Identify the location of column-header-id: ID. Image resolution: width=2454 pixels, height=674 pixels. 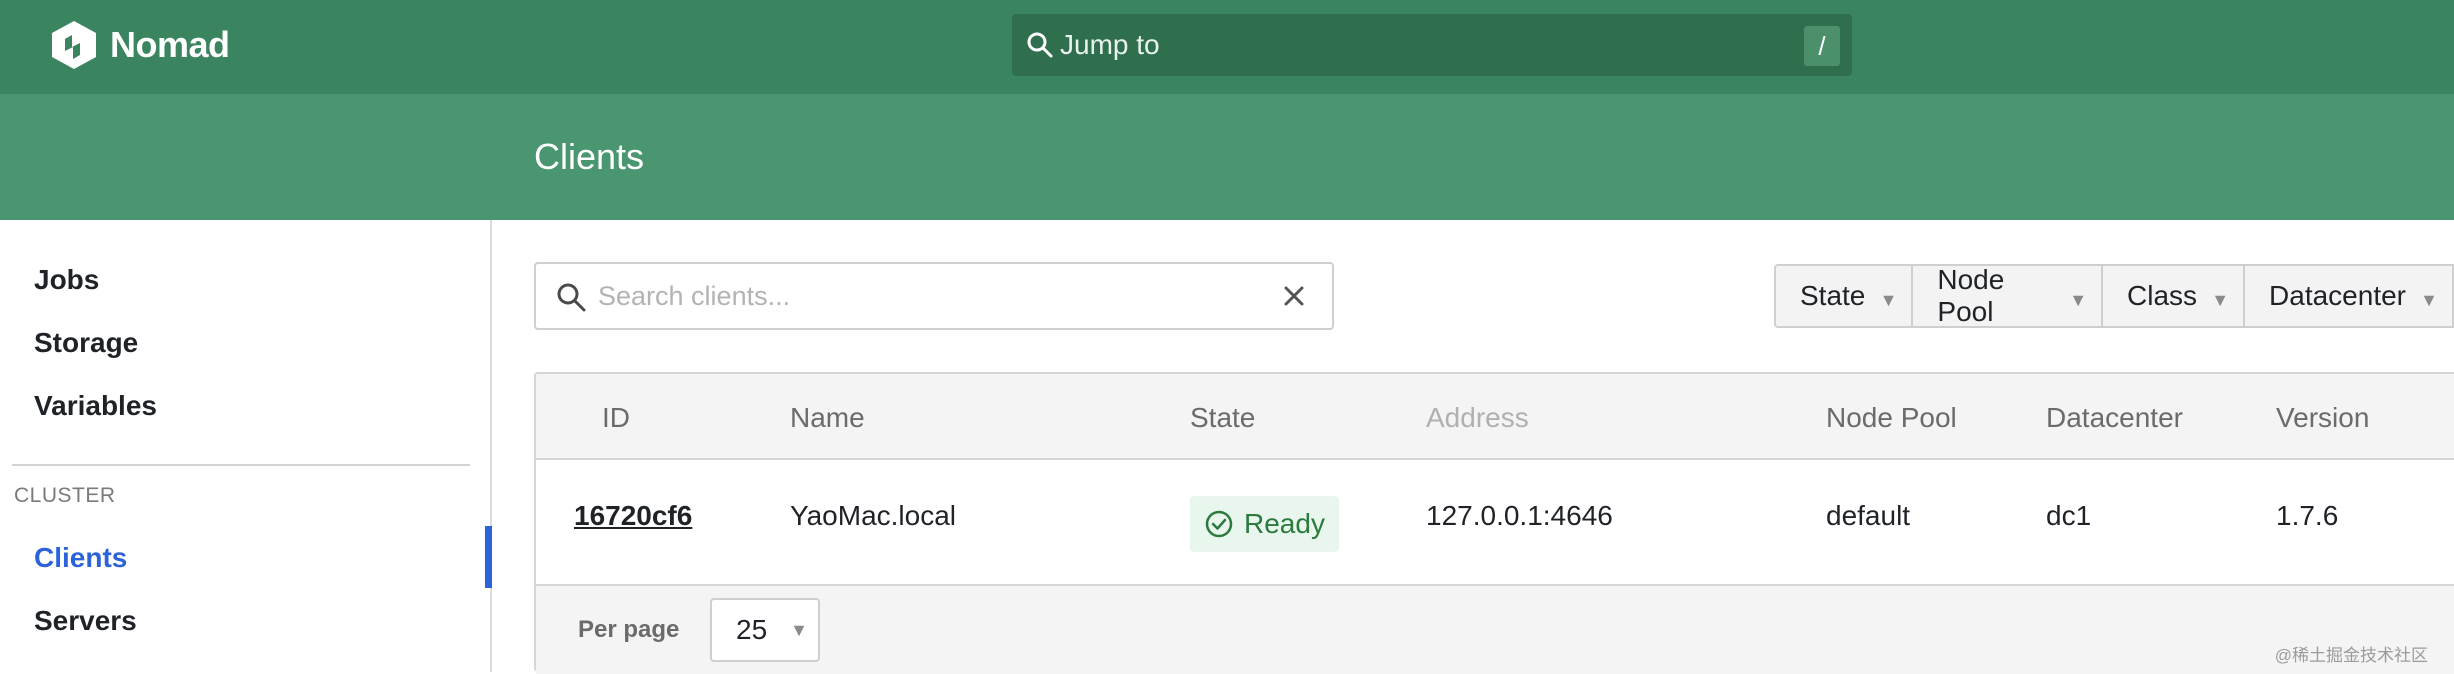
(616, 418).